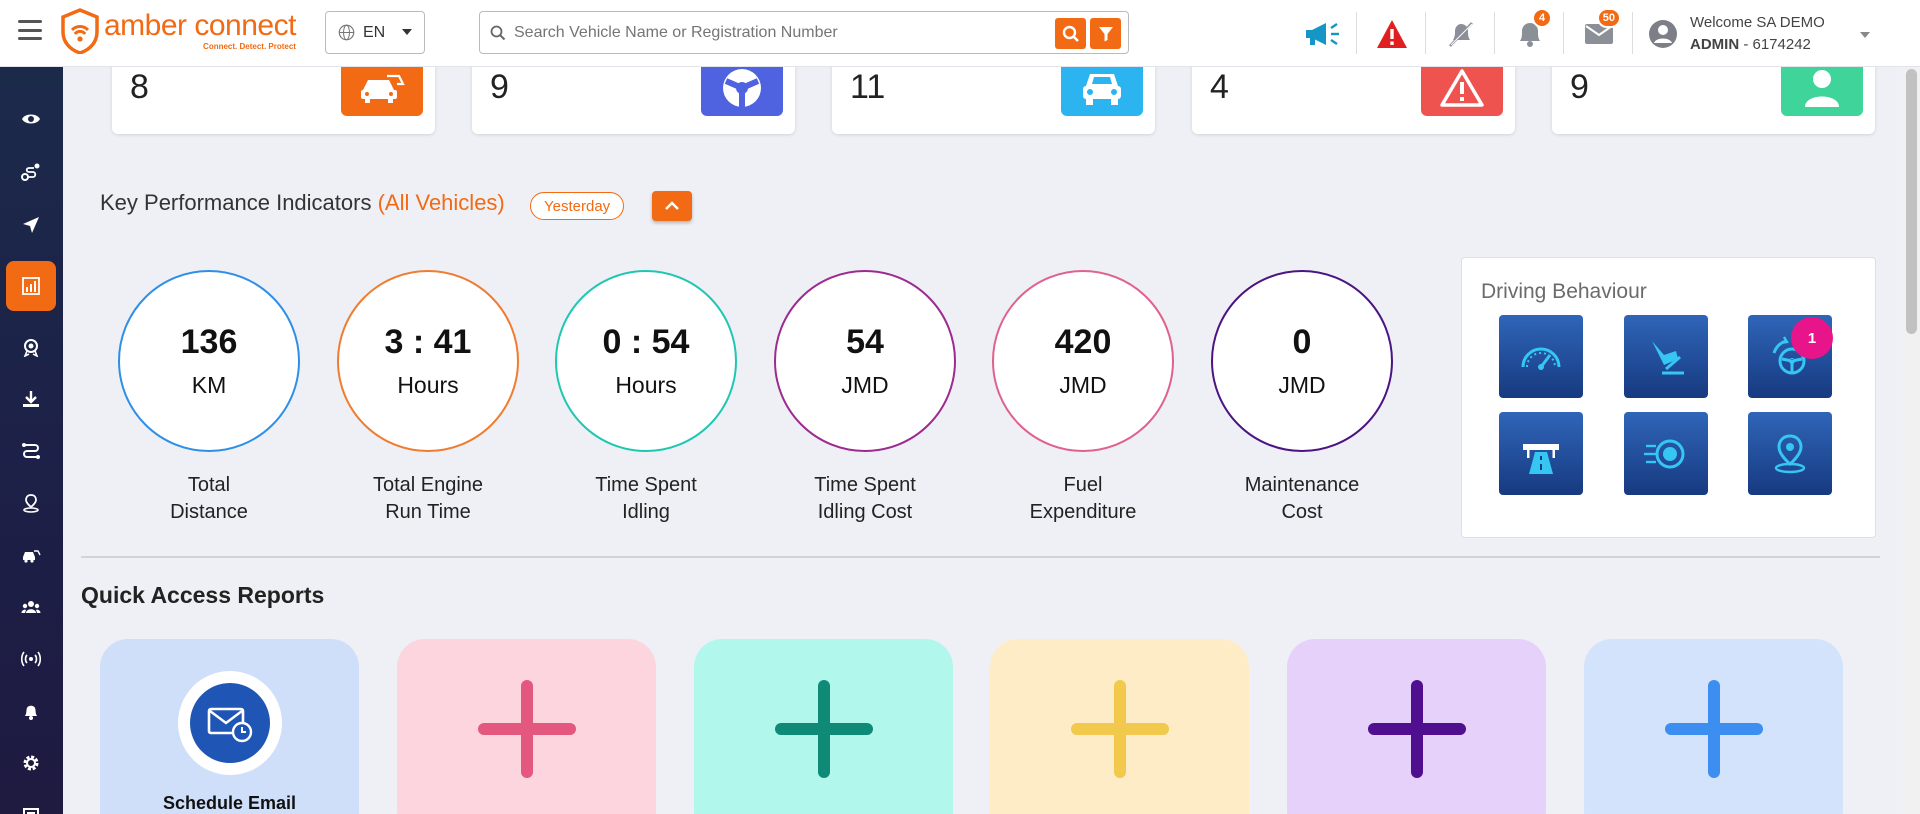  I want to click on sidebar-item-geofences, so click(31, 503).